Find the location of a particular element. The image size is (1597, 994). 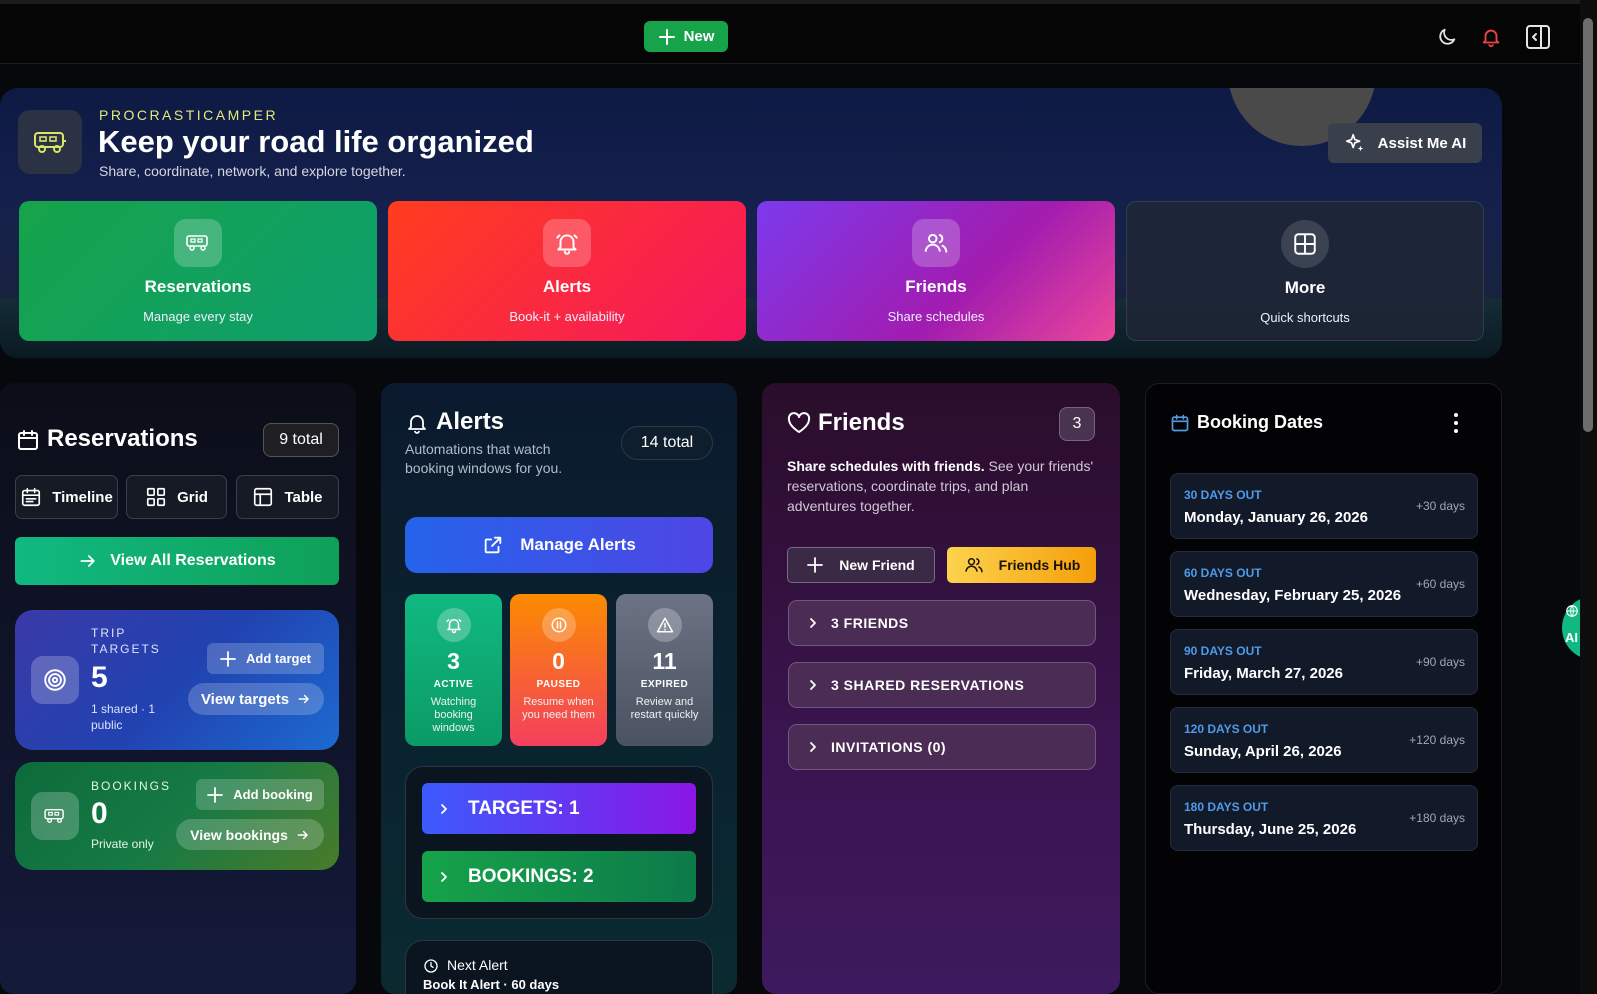

booking-date-value: Thursday, June 25, 2026 is located at coordinates (1270, 829).